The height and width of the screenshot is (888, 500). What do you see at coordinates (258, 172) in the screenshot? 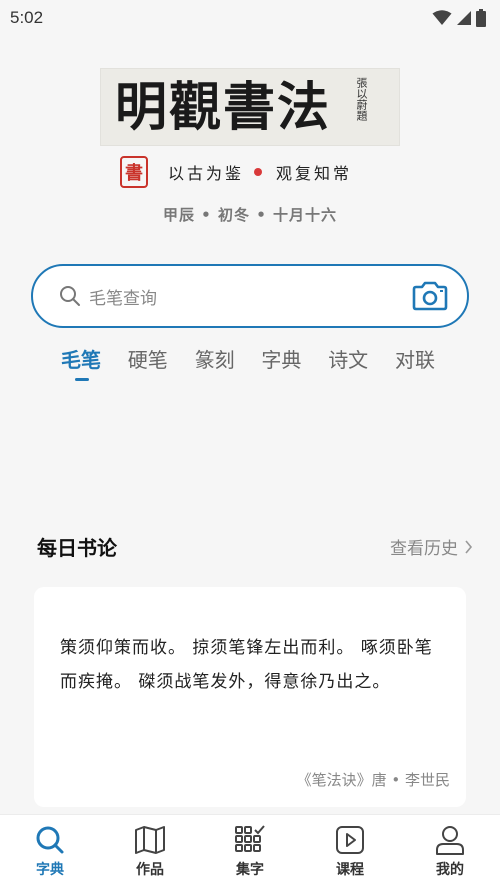
I see `motto-separator-dot` at bounding box center [258, 172].